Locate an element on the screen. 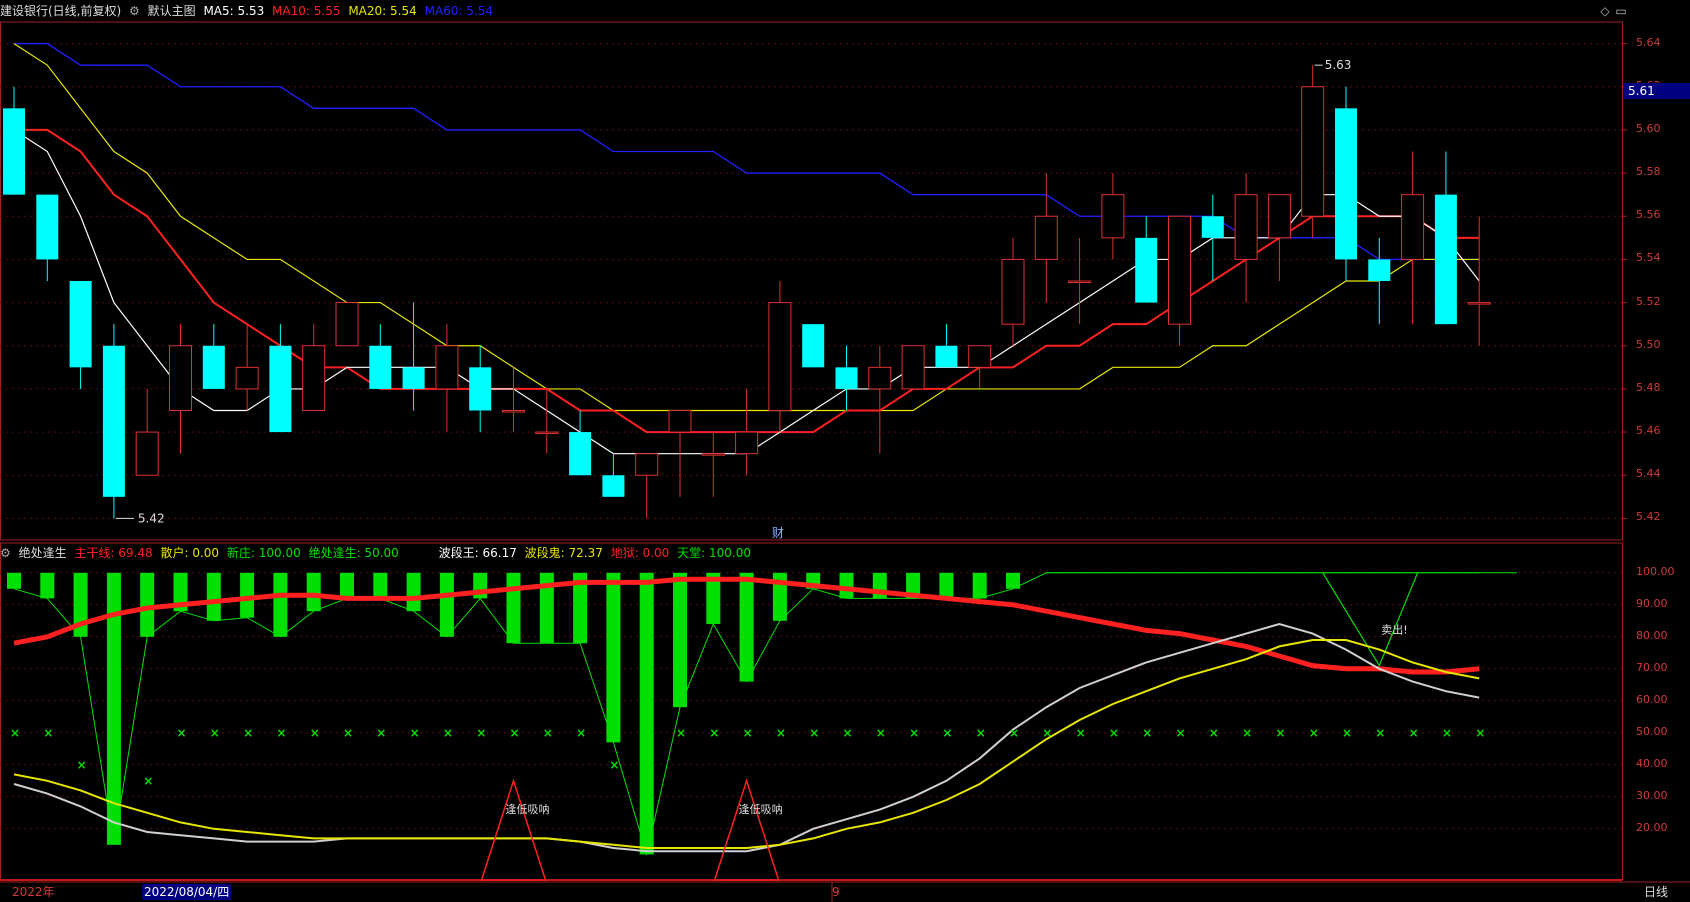  high-annotation: 5.63 is located at coordinates (1338, 65).